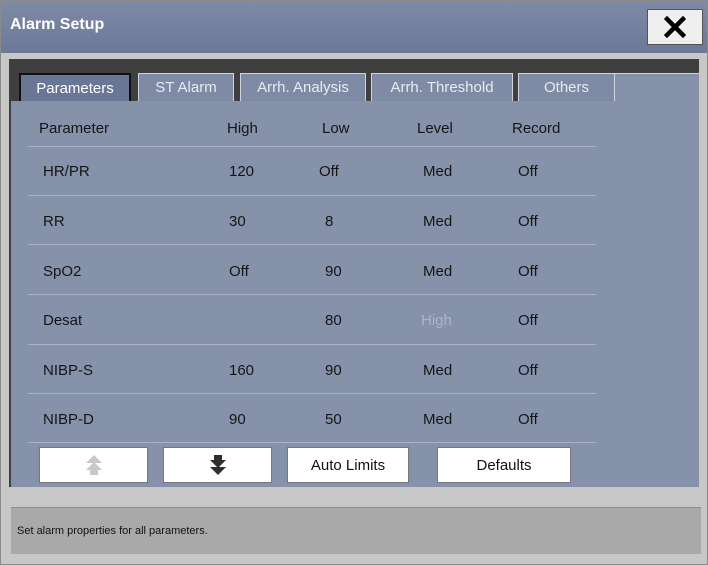 Image resolution: width=708 pixels, height=565 pixels. I want to click on column-header-low: Low, so click(336, 128).